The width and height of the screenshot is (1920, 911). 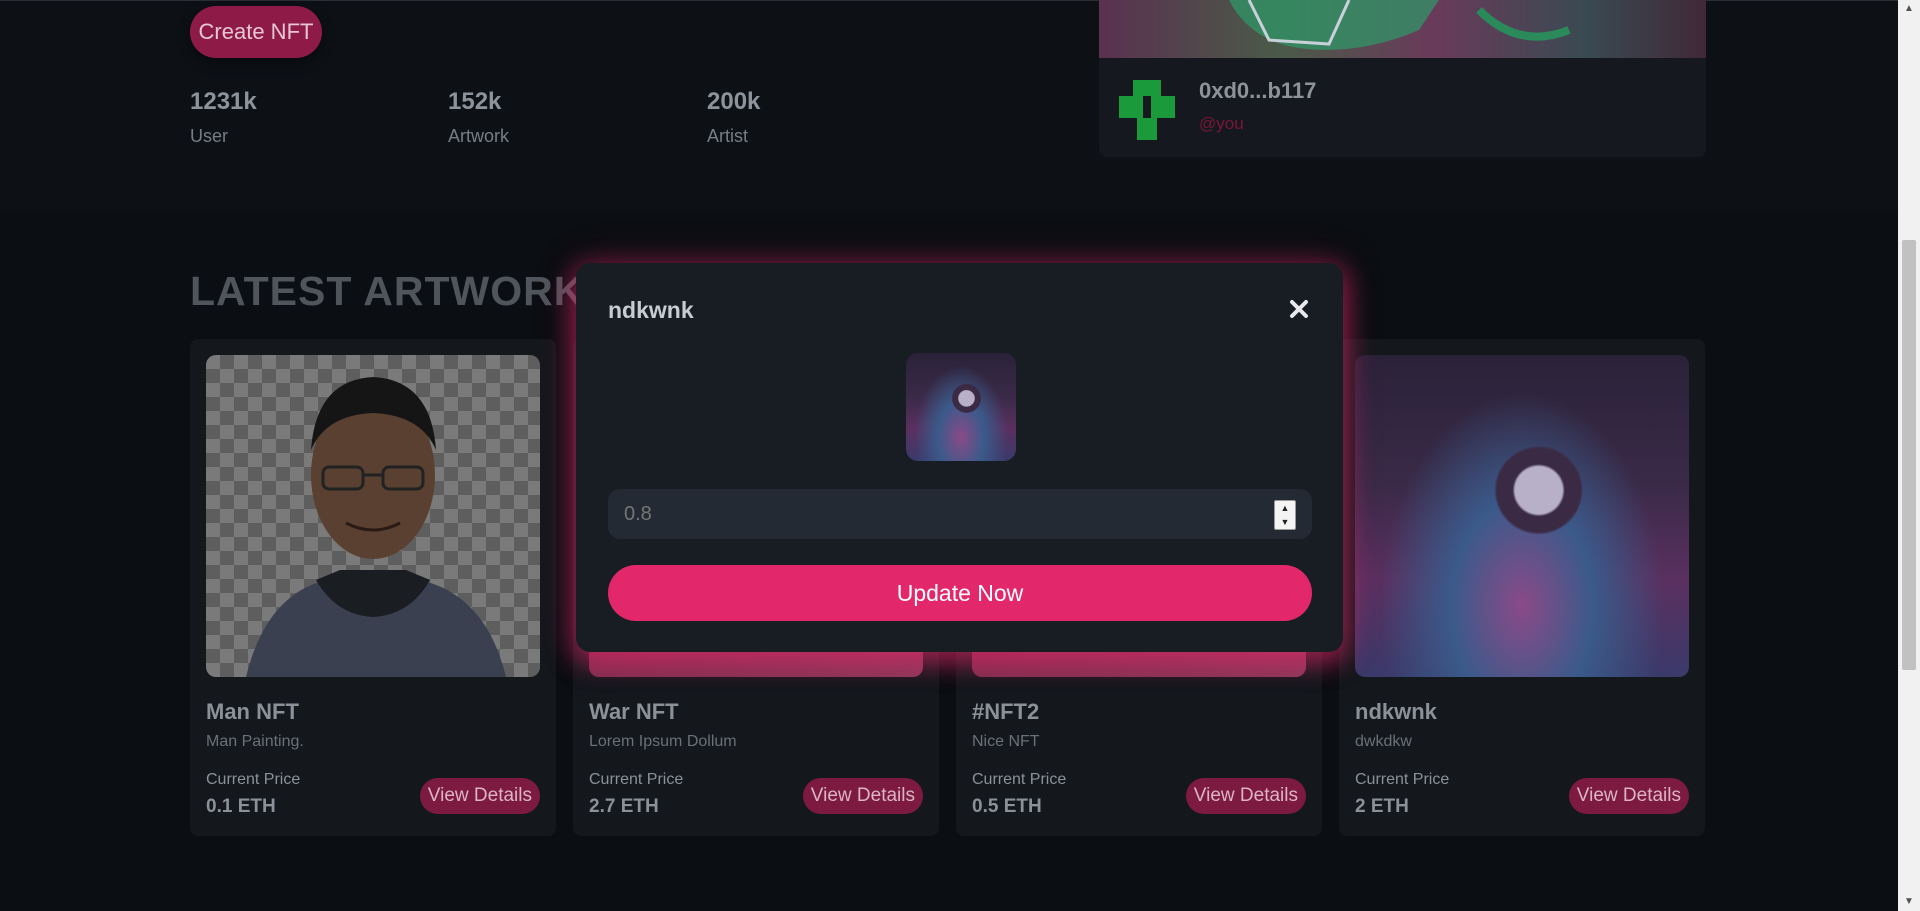 I want to click on price-value: 2 ETH, so click(x=1382, y=806).